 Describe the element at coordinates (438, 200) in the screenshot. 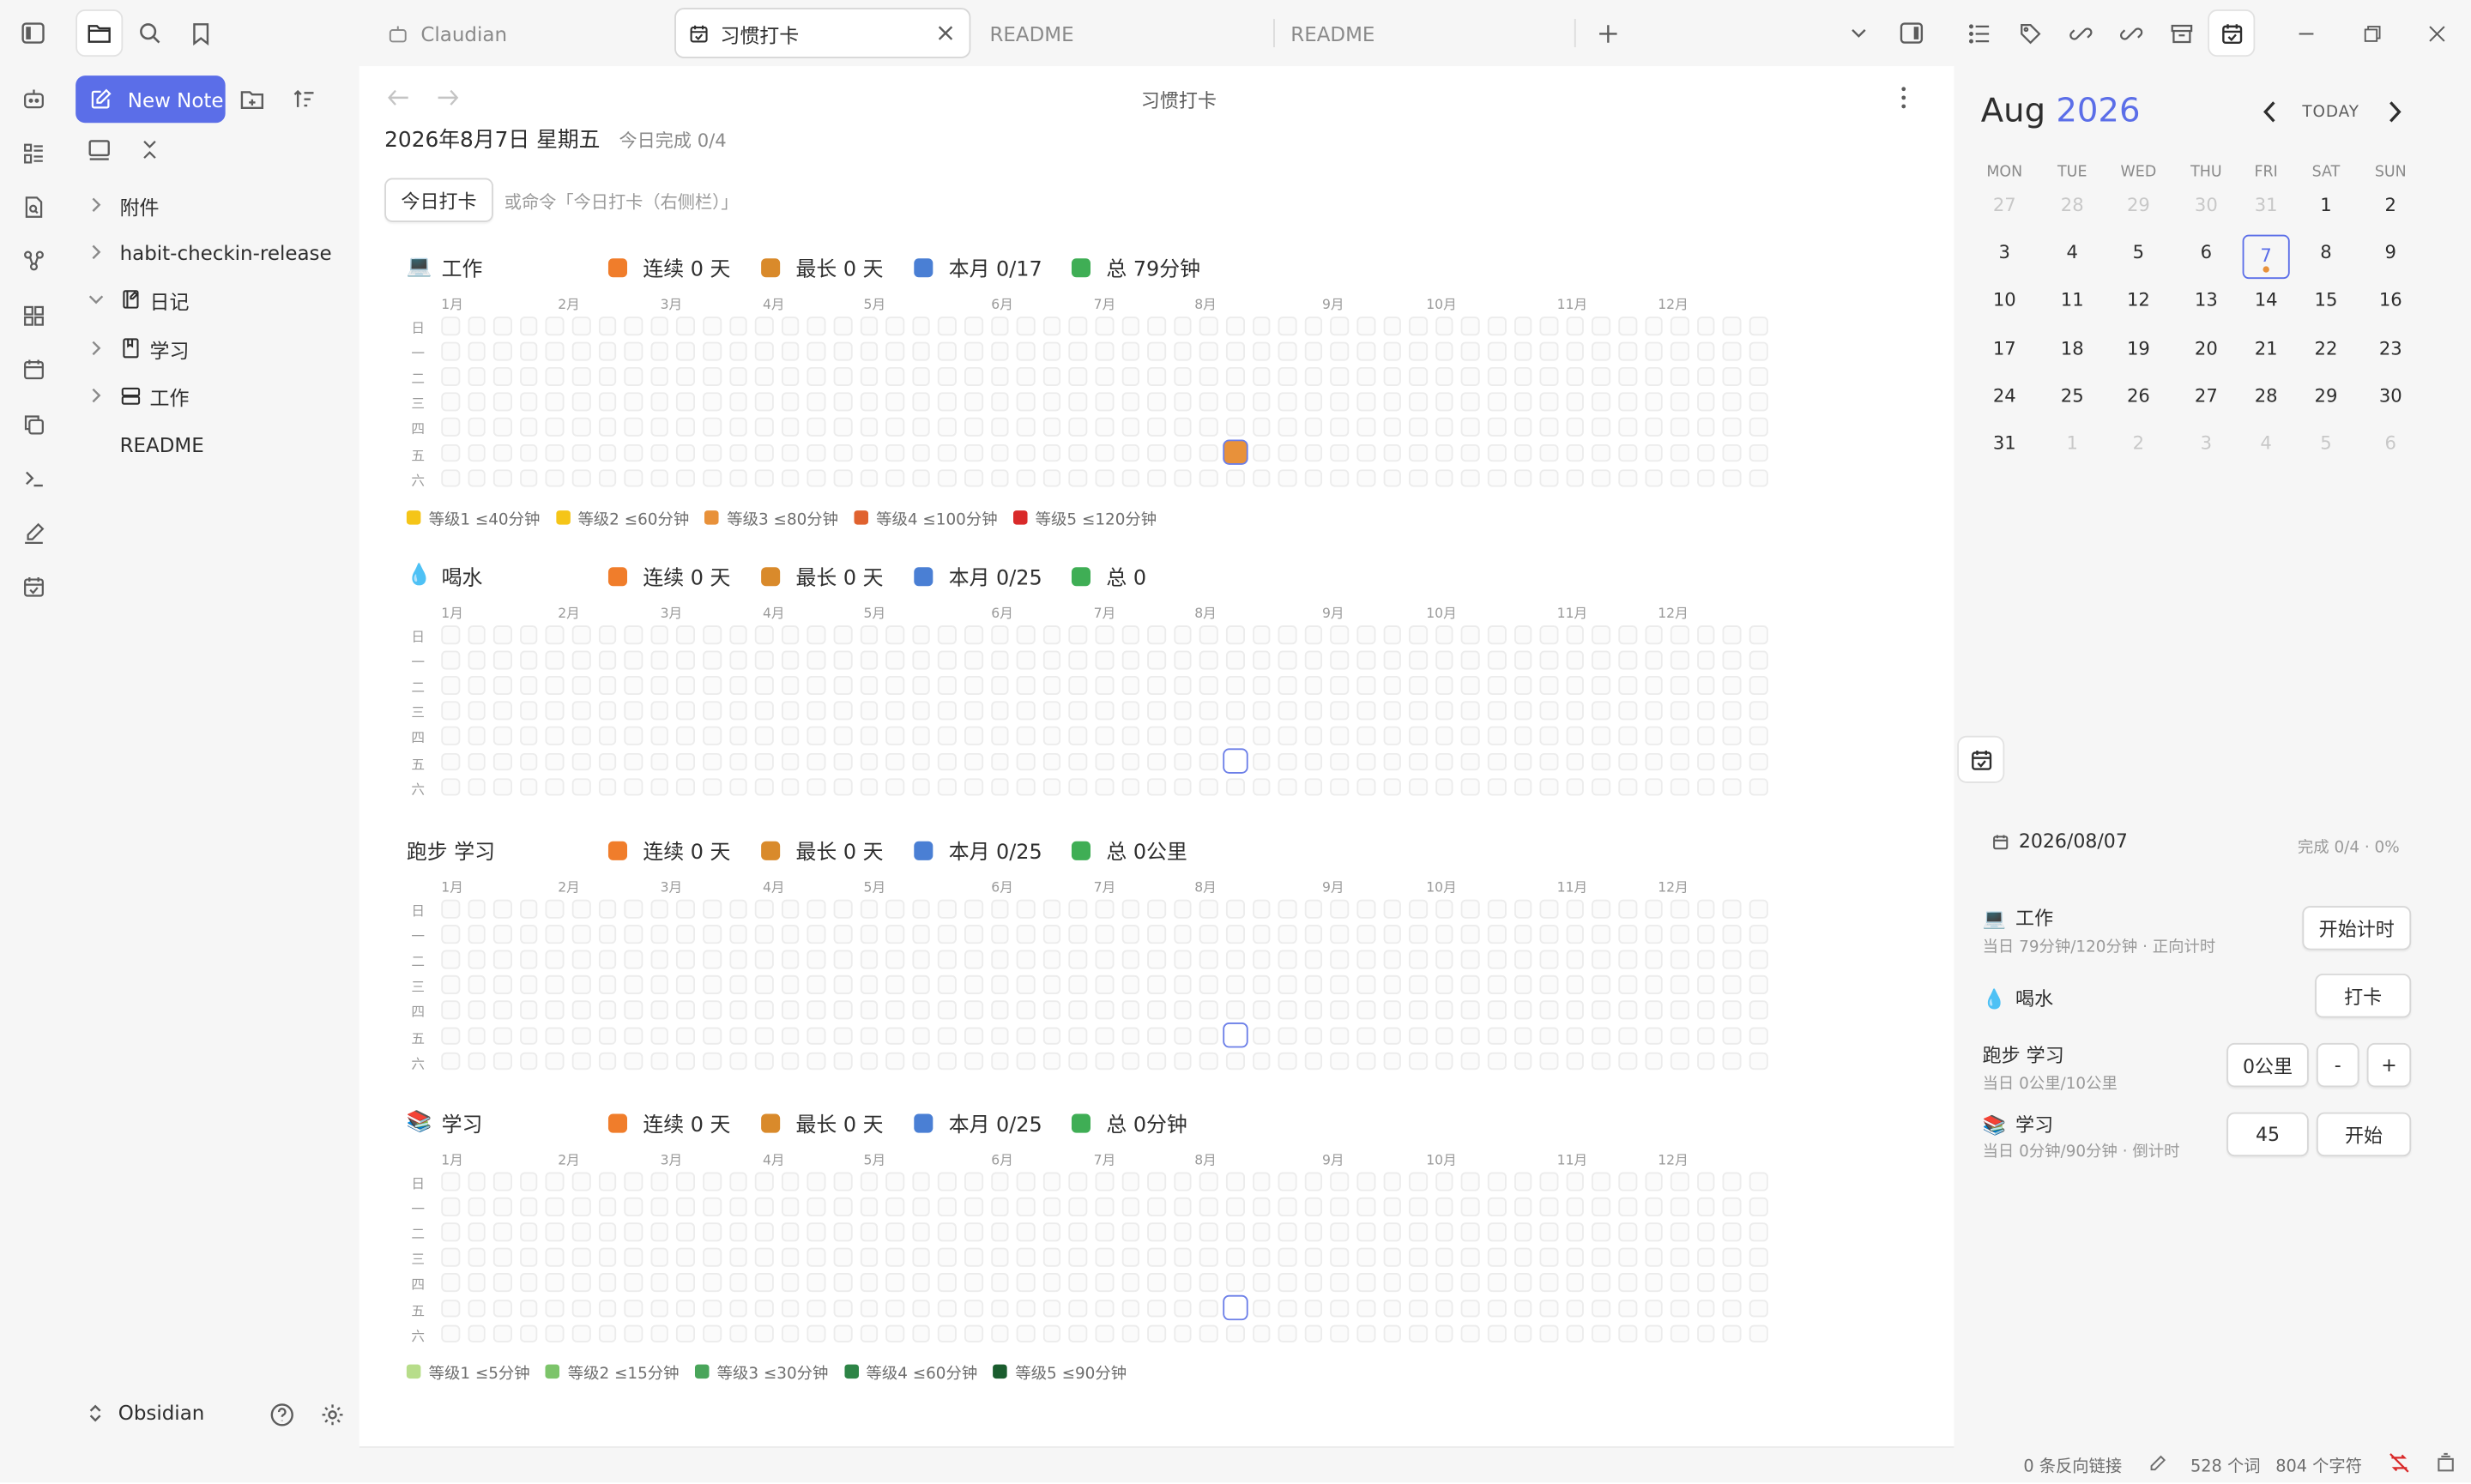

I see `checkin-today-button: 今日打卡` at that location.